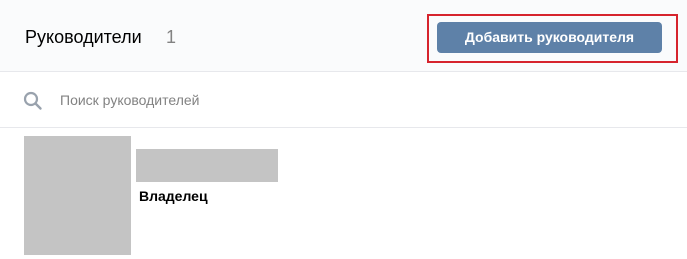 The width and height of the screenshot is (687, 259). What do you see at coordinates (77, 195) in the screenshot?
I see `avatar` at bounding box center [77, 195].